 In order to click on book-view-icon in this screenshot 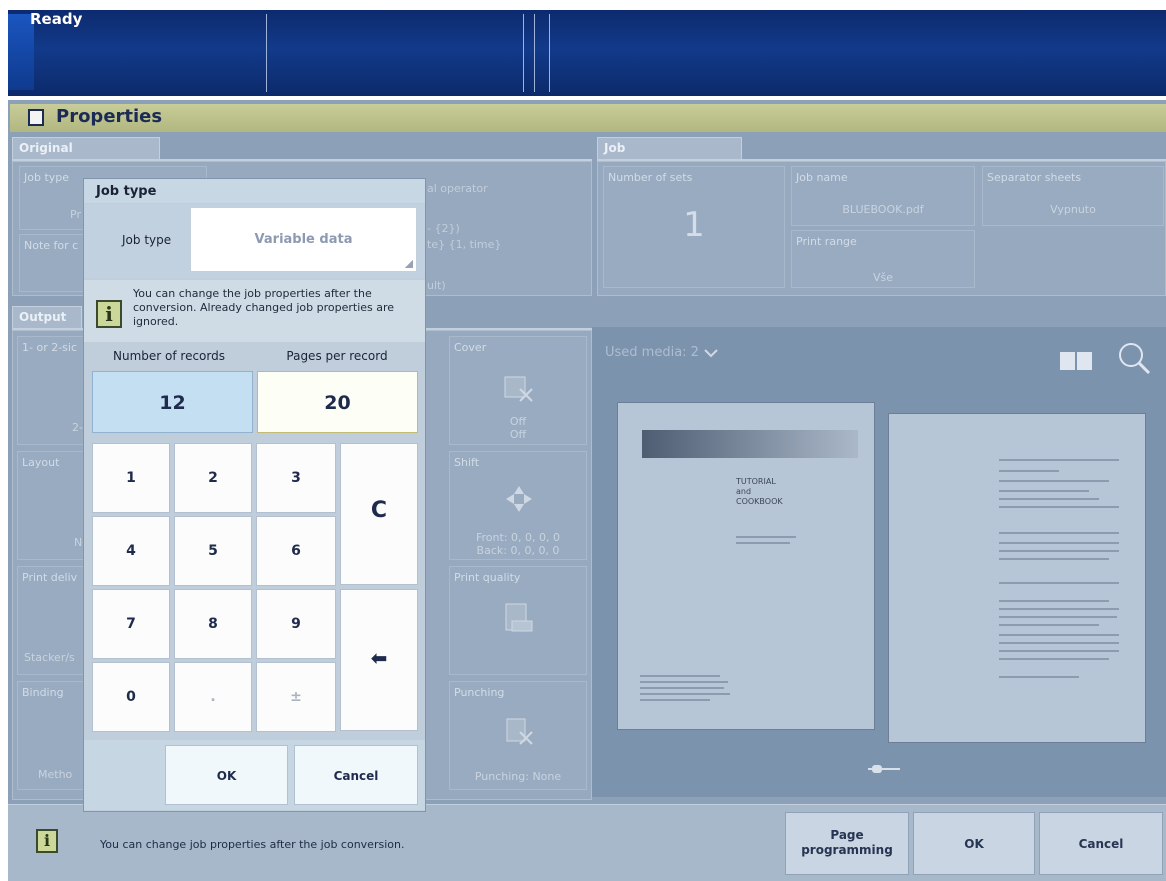, I will do `click(1076, 361)`.